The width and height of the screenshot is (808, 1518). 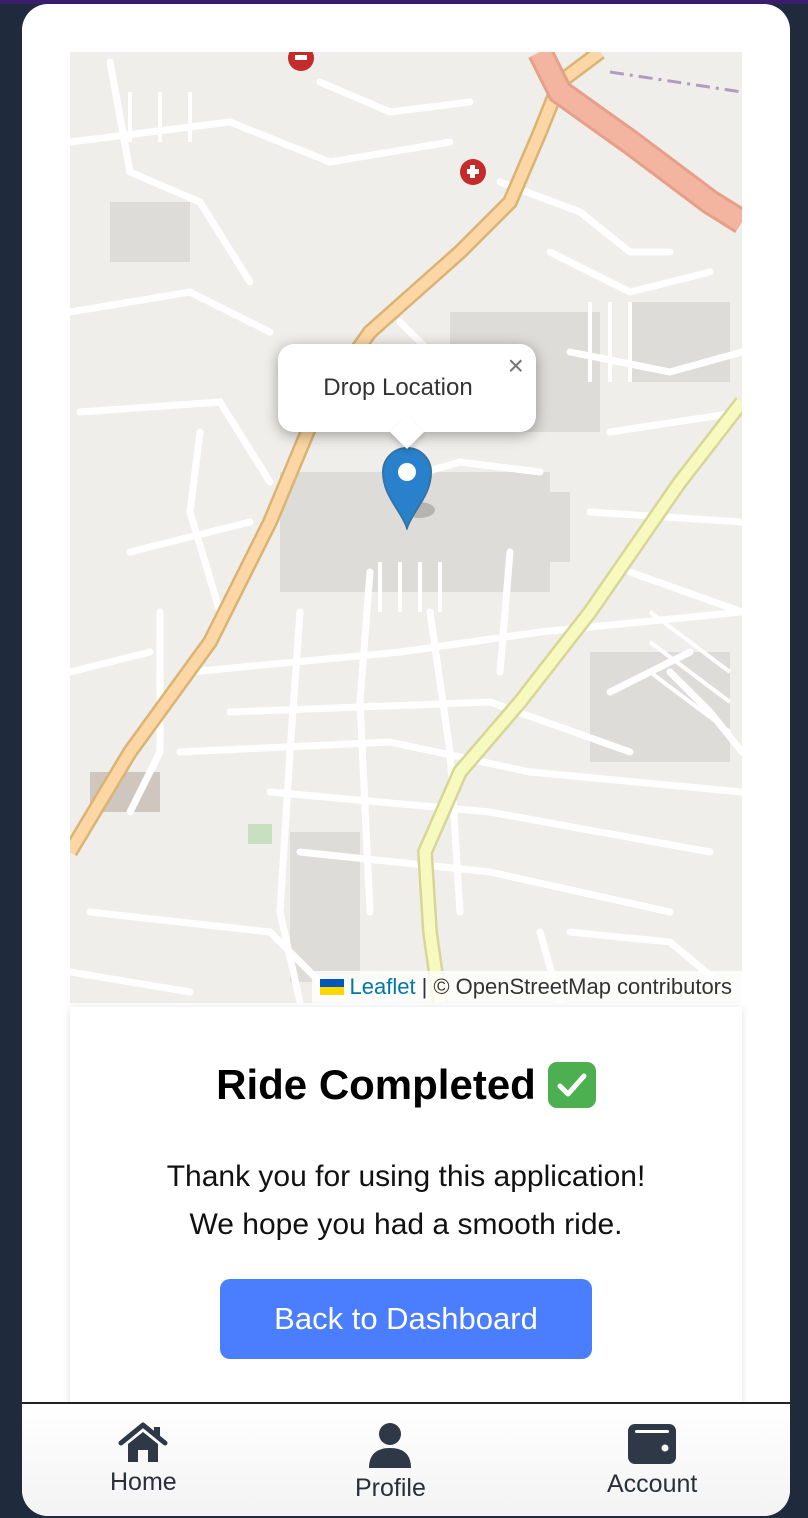 What do you see at coordinates (406, 1176) in the screenshot?
I see `message-line-1: Thank you for using this application!` at bounding box center [406, 1176].